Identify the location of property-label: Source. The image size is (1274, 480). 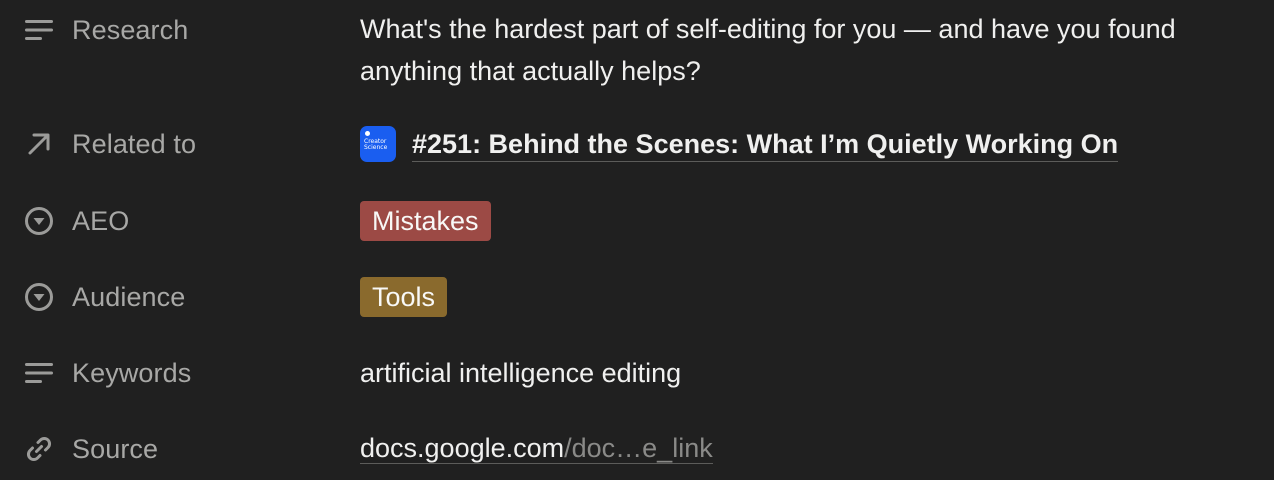
(115, 448).